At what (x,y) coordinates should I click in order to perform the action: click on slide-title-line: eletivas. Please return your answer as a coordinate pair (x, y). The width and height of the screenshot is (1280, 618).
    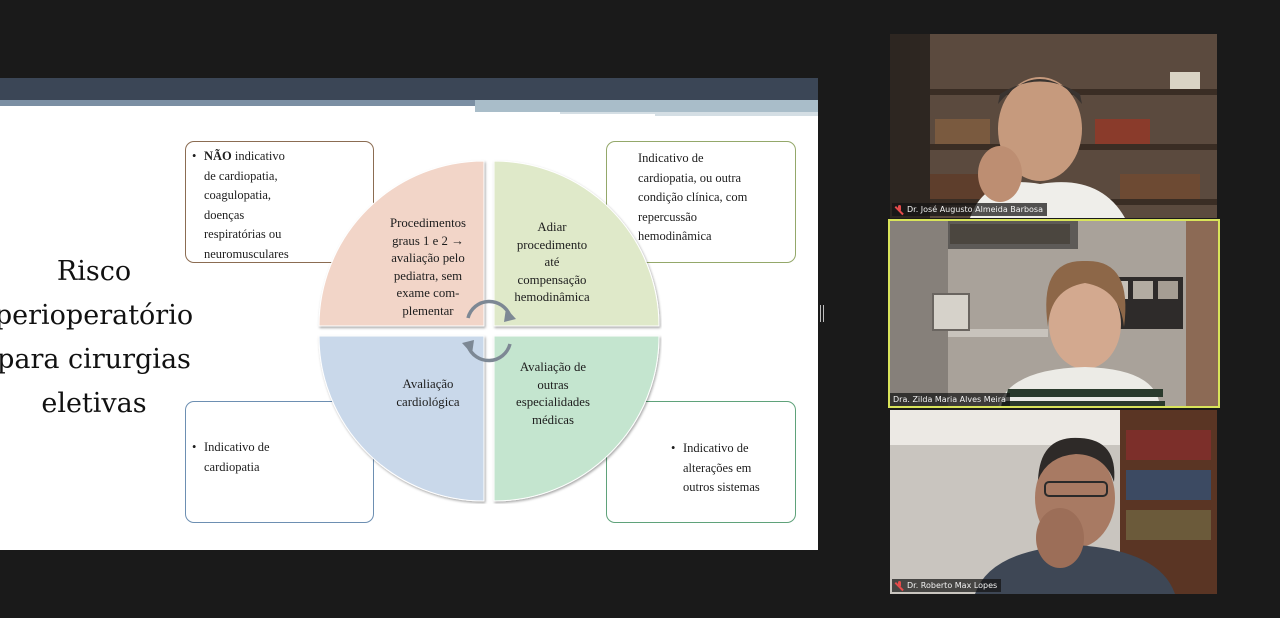
    Looking at the image, I should click on (94, 403).